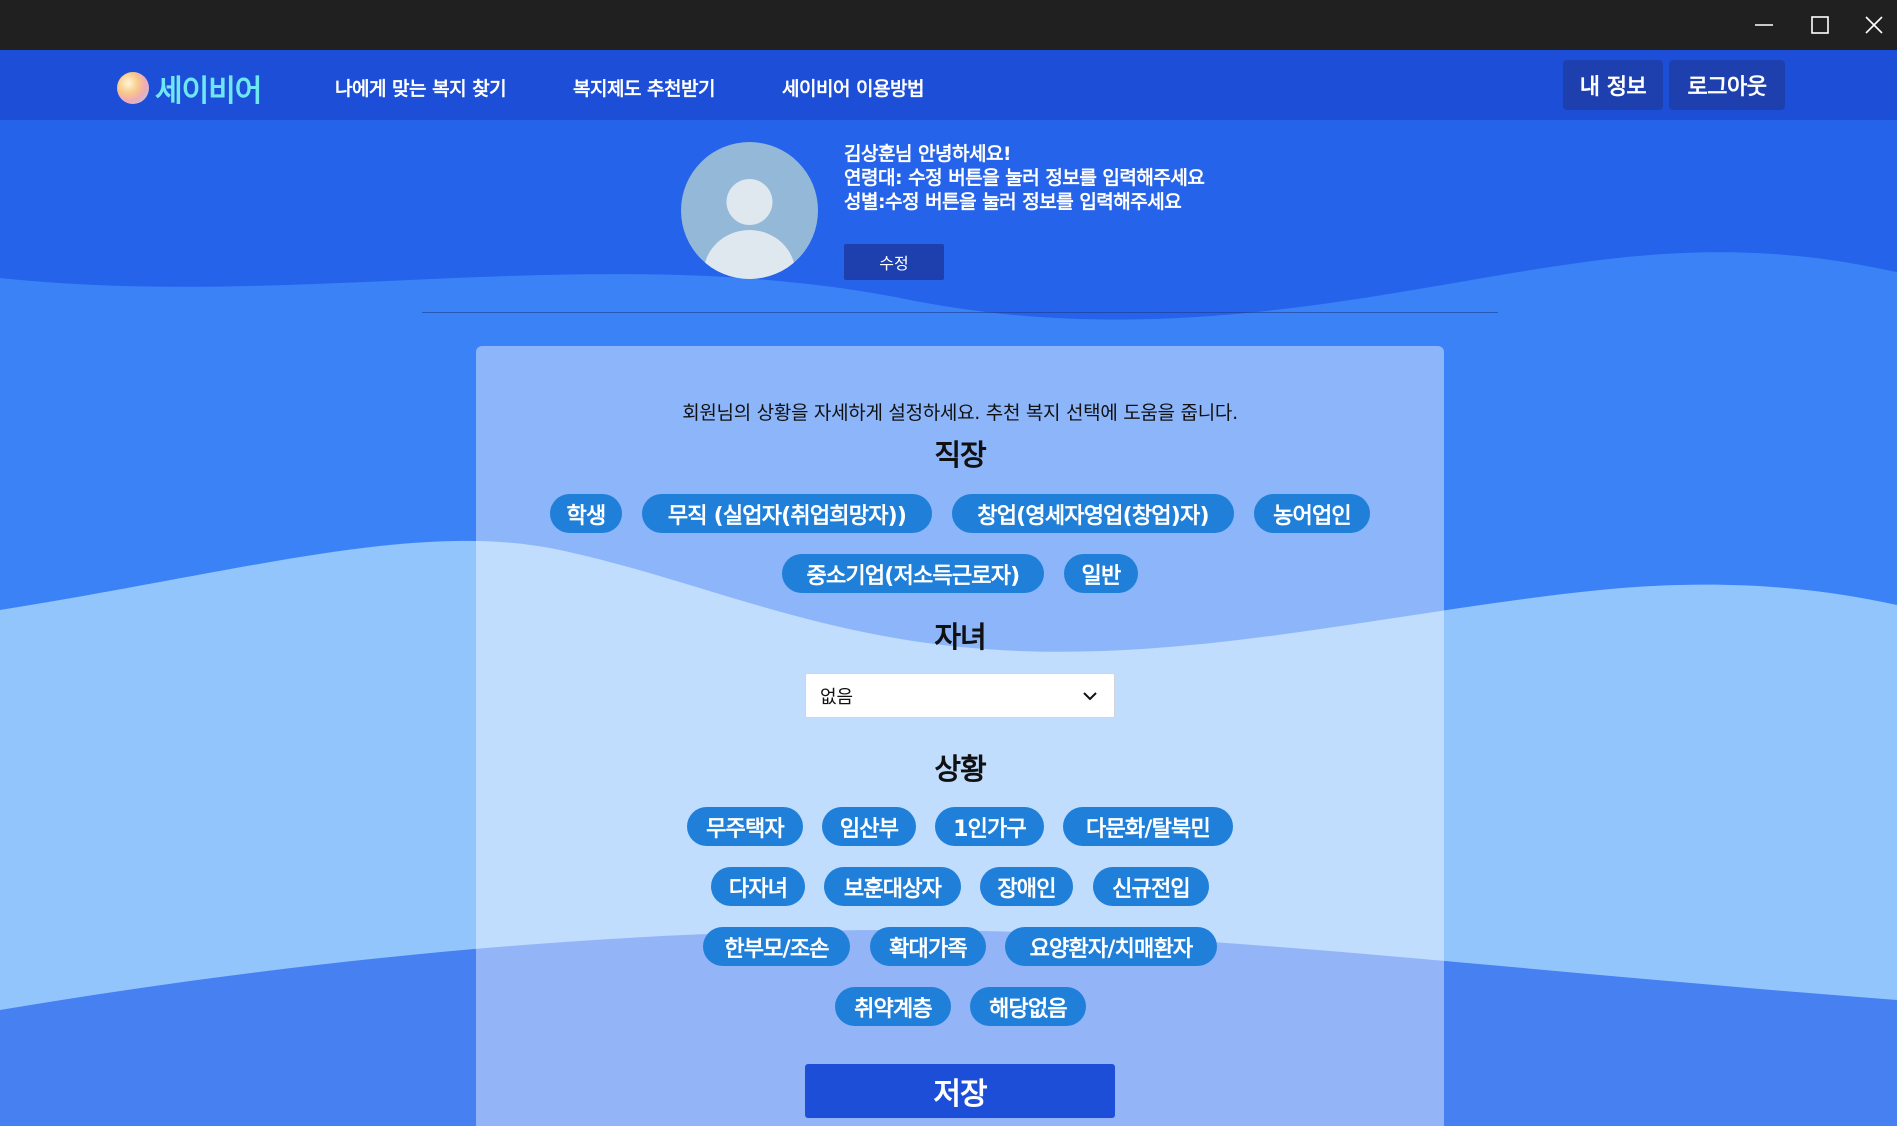  What do you see at coordinates (894, 262) in the screenshot?
I see `edit-profile-button: 수정` at bounding box center [894, 262].